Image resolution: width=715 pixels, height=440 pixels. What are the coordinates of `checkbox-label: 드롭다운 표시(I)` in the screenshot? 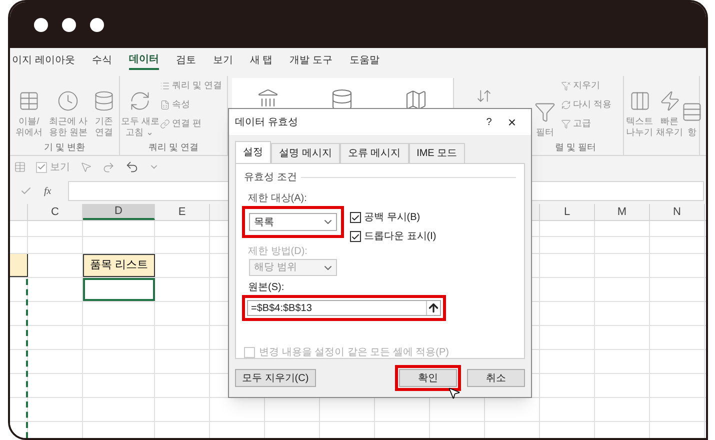 It's located at (400, 237).